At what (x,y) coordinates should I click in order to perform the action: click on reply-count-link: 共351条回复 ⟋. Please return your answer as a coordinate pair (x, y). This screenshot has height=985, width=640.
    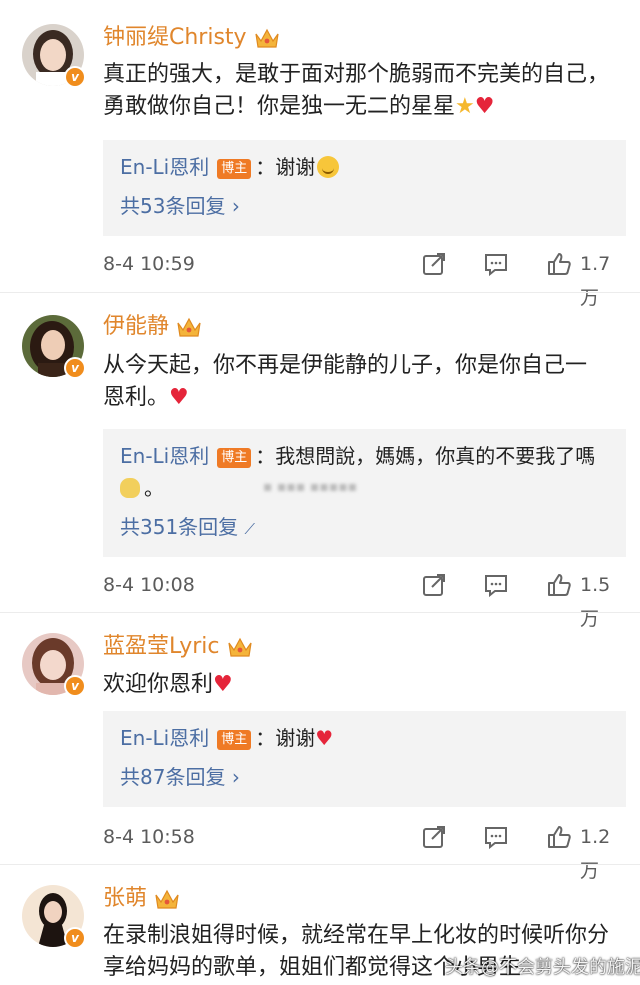
    Looking at the image, I should click on (187, 528).